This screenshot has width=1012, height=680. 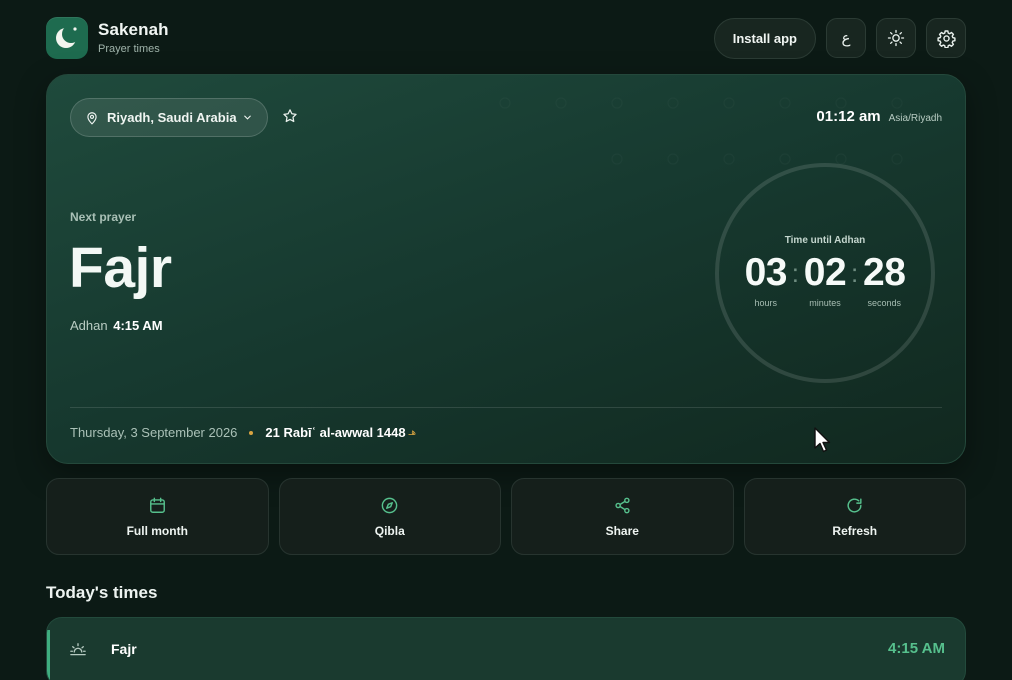 I want to click on hijri-suffix: هـ, so click(x=412, y=432).